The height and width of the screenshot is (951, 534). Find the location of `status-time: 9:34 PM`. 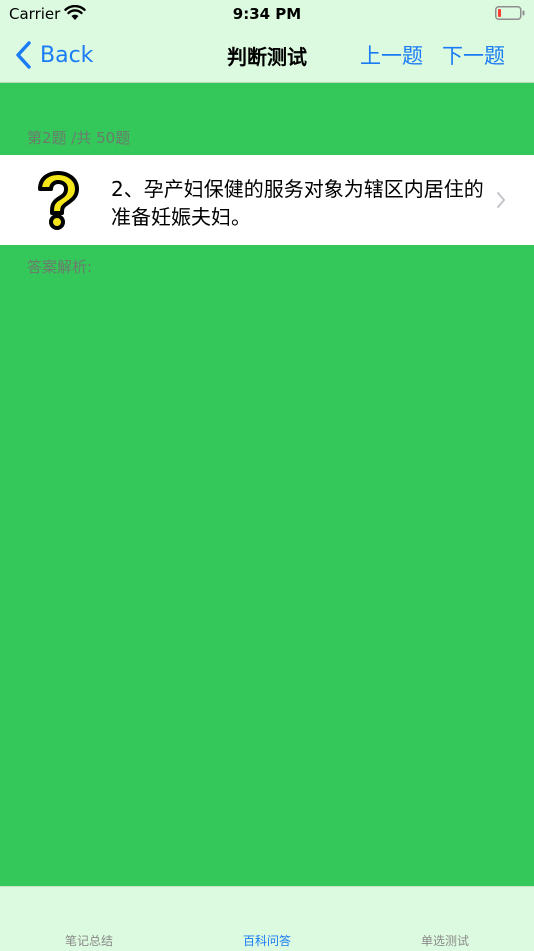

status-time: 9:34 PM is located at coordinates (267, 14).